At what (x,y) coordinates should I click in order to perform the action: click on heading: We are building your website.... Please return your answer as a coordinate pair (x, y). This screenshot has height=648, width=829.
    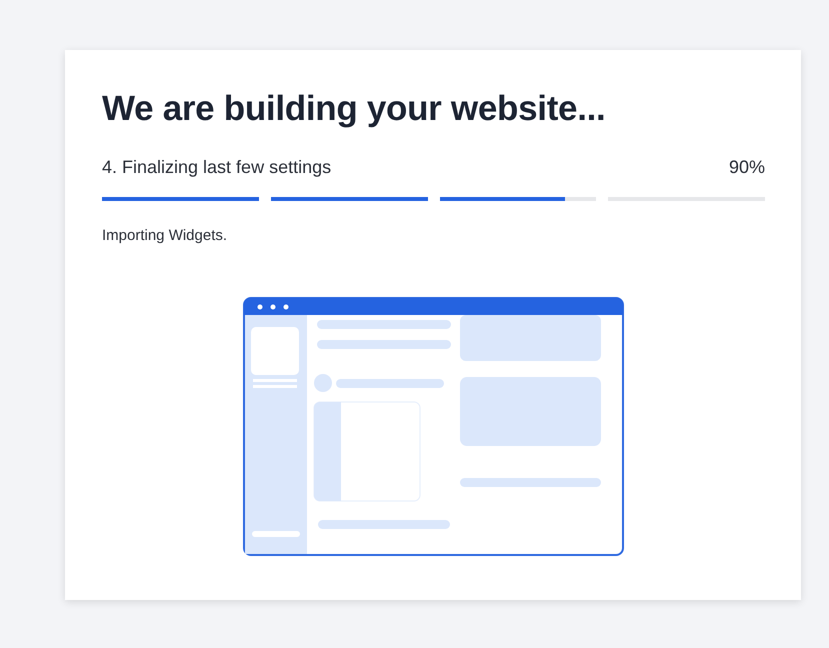
    Looking at the image, I should click on (354, 109).